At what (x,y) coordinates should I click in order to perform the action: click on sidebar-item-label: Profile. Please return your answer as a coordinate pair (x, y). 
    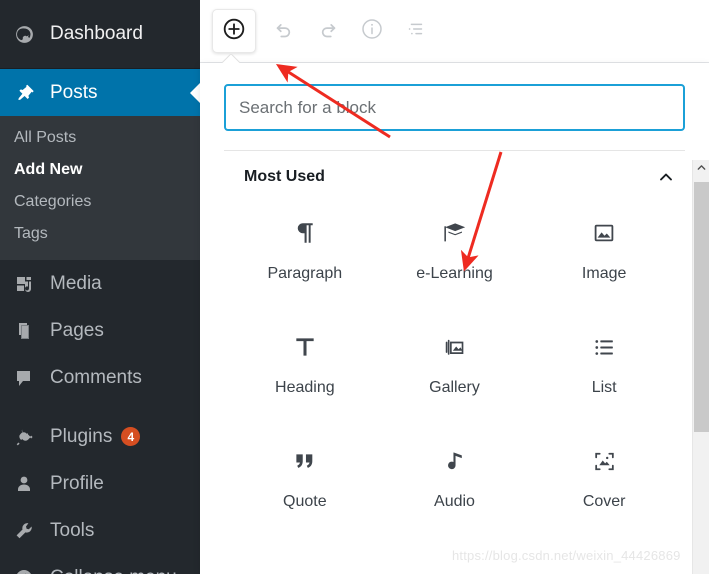
    Looking at the image, I should click on (77, 483).